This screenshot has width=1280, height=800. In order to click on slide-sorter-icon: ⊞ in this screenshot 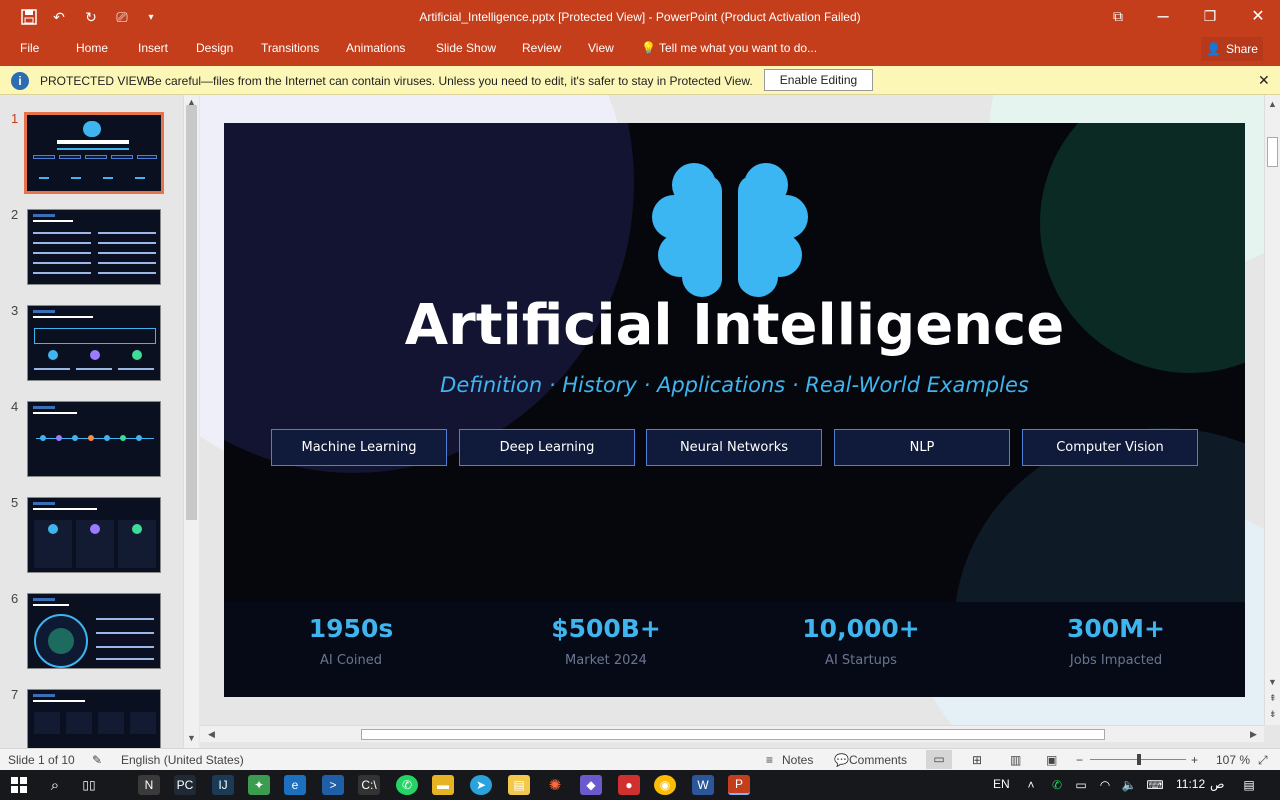, I will do `click(977, 760)`.